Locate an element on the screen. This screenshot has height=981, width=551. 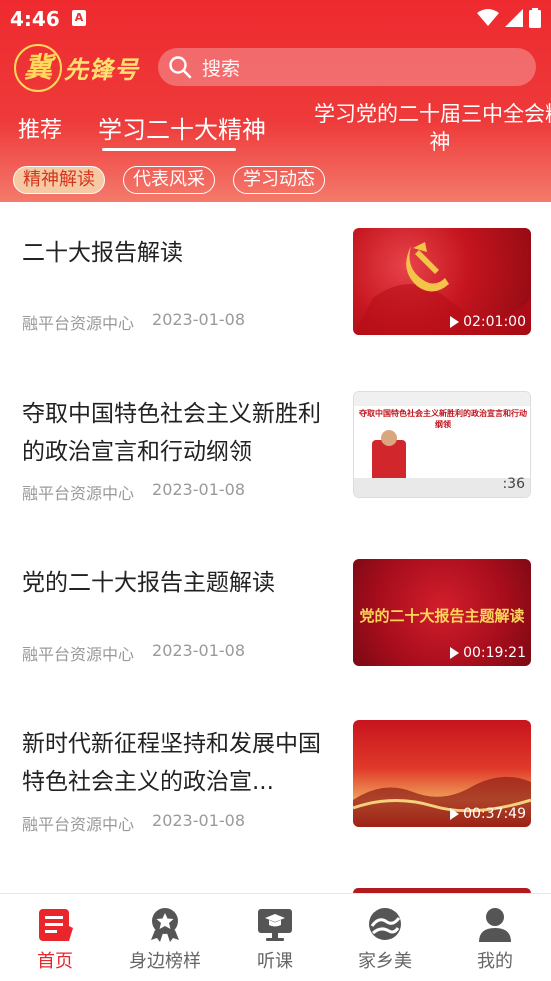
nav-label: 家乡美 is located at coordinates (385, 961).